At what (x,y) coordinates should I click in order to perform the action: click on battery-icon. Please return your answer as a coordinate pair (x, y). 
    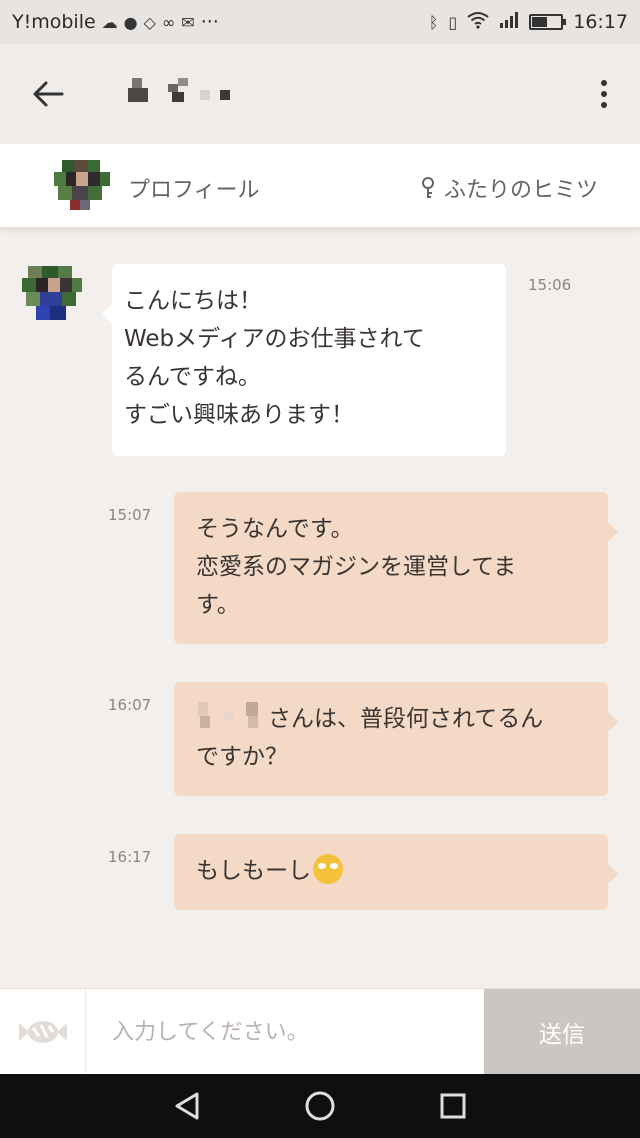
    Looking at the image, I should click on (548, 22).